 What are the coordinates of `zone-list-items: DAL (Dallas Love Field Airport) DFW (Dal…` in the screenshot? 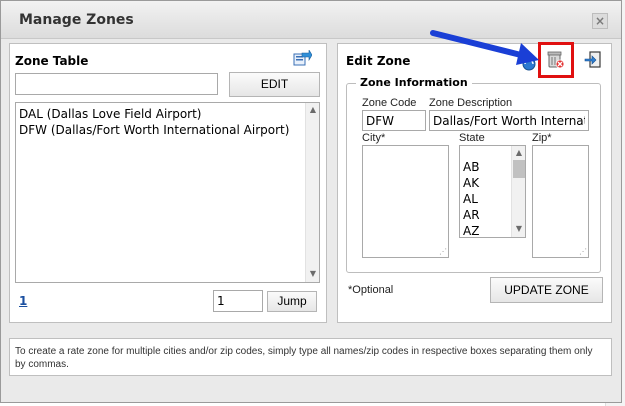 It's located at (154, 122).